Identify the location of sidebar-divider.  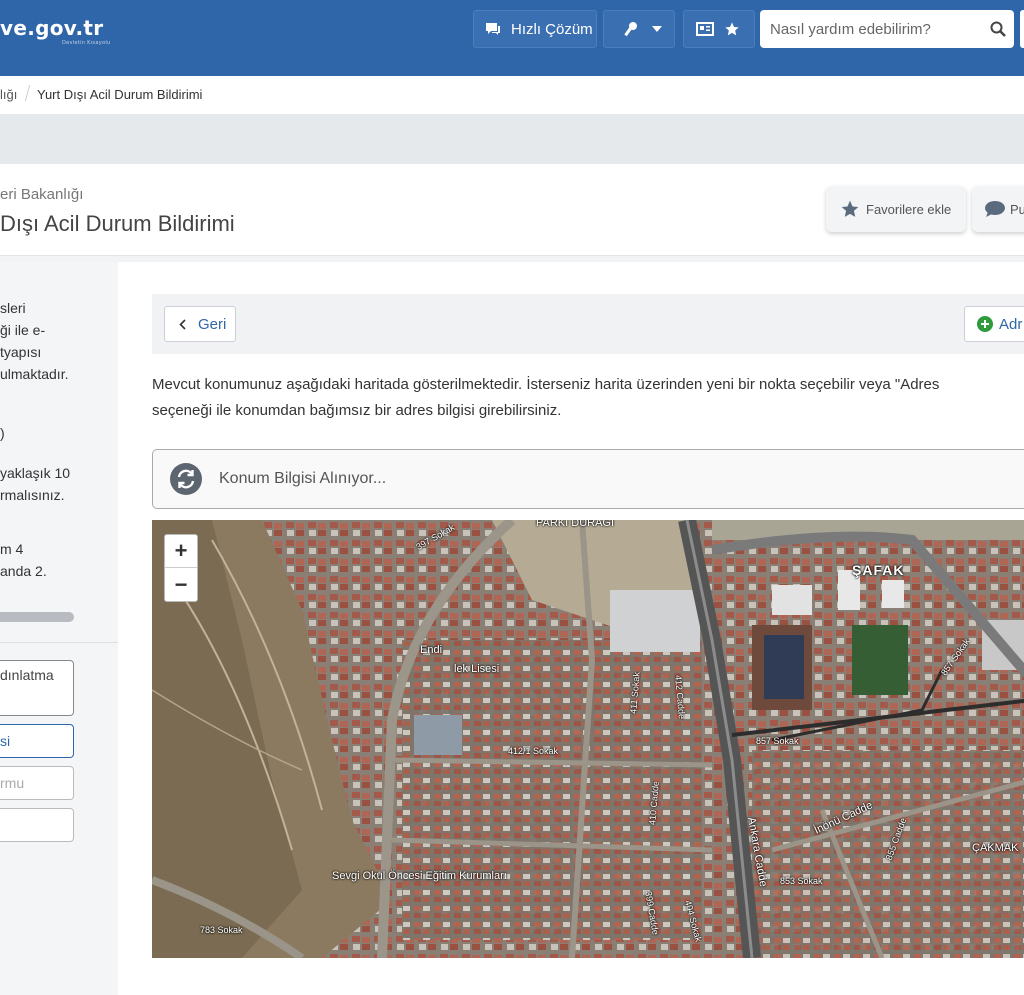
(59, 642).